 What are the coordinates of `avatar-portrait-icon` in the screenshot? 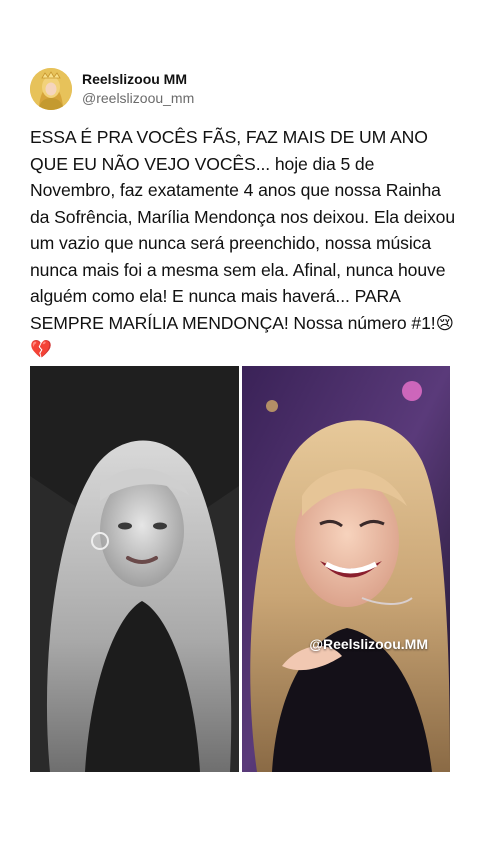 It's located at (51, 89).